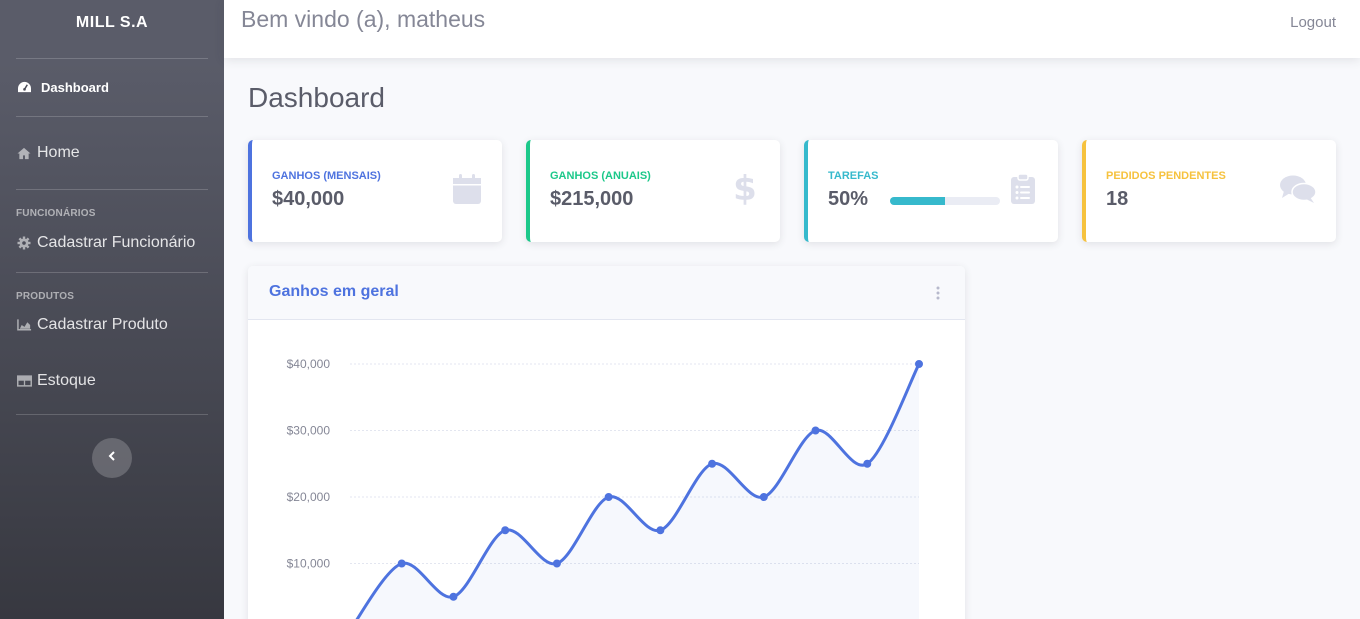 The height and width of the screenshot is (619, 1360). What do you see at coordinates (592, 199) in the screenshot?
I see `card-value: $215,000` at bounding box center [592, 199].